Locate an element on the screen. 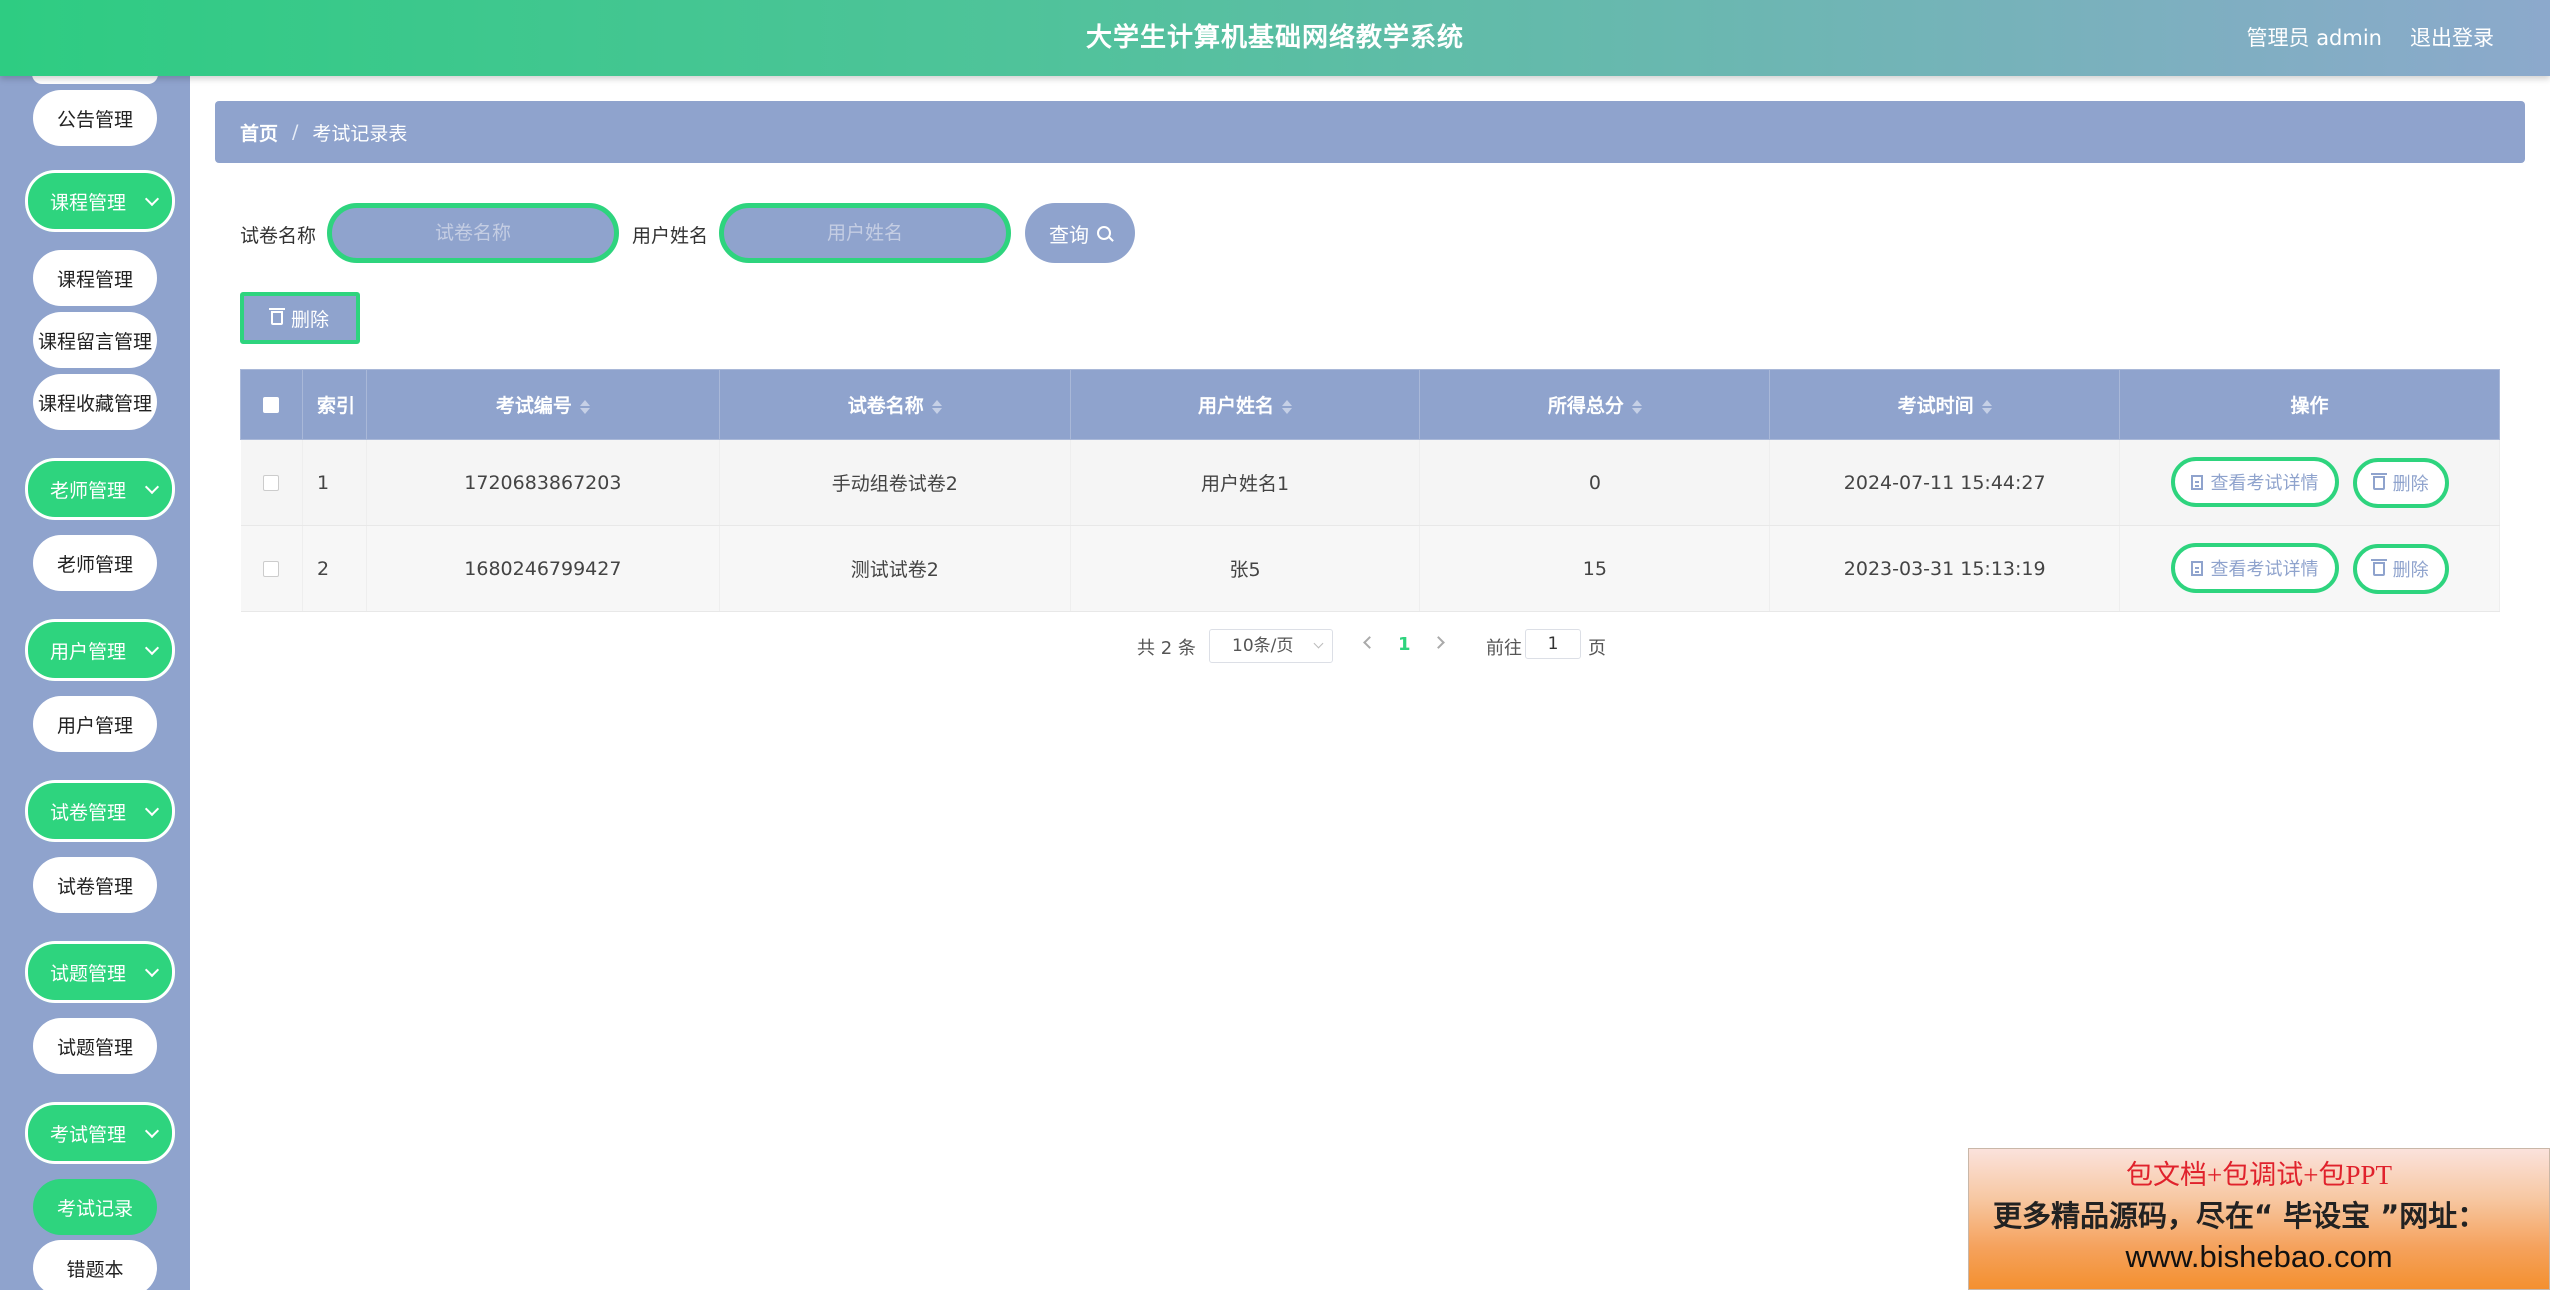  admin-label: 管理员 admin is located at coordinates (2314, 38).